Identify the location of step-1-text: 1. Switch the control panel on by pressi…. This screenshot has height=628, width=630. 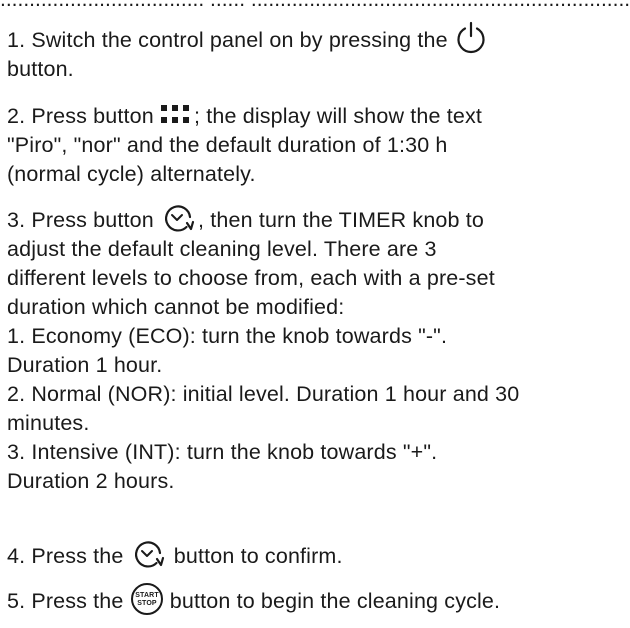
(227, 40).